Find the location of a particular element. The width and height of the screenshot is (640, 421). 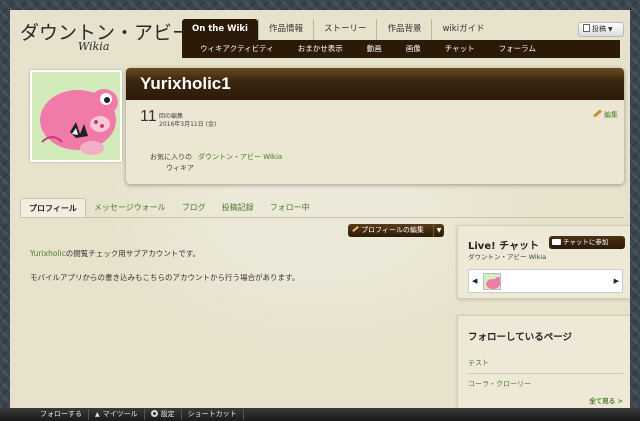

fav-wiki-link: ダウントン・アビー Wikia is located at coordinates (240, 157).